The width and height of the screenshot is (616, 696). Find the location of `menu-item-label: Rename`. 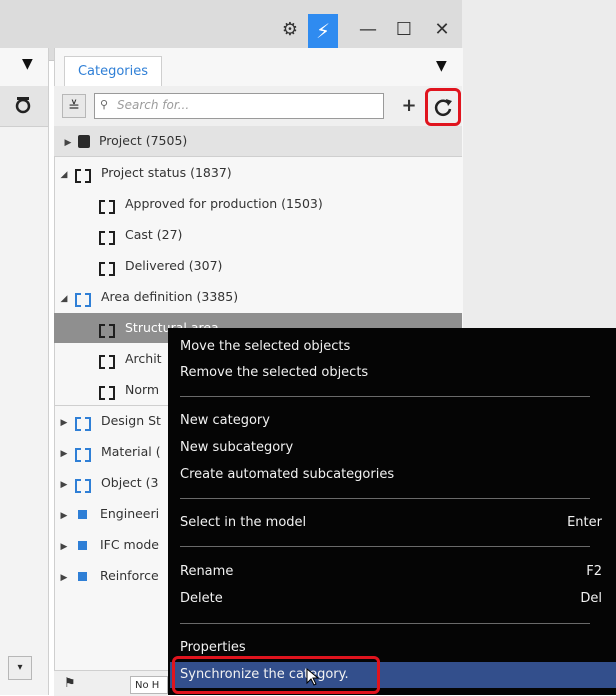

menu-item-label: Rename is located at coordinates (207, 571).